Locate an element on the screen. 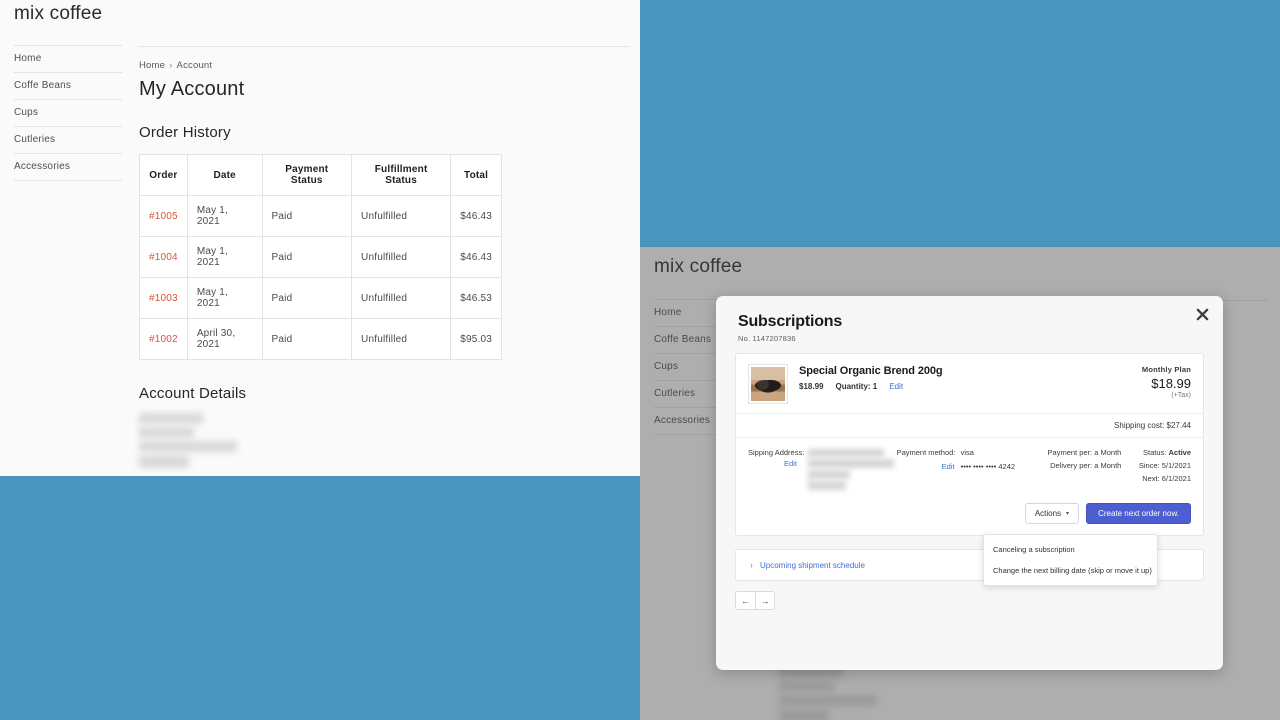 Image resolution: width=1280 pixels, height=720 pixels. close-icon is located at coordinates (1202, 316).